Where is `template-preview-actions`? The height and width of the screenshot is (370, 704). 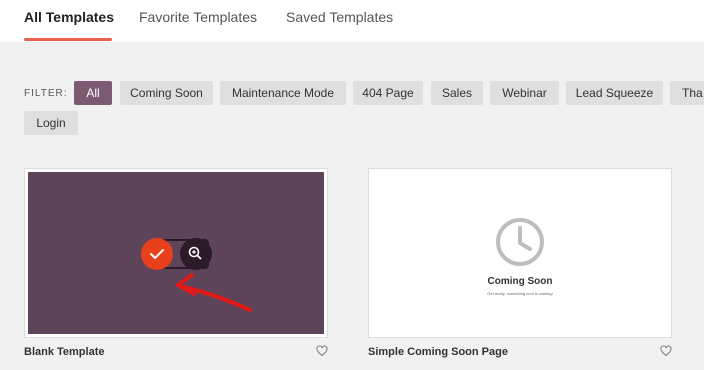 template-preview-actions is located at coordinates (196, 275).